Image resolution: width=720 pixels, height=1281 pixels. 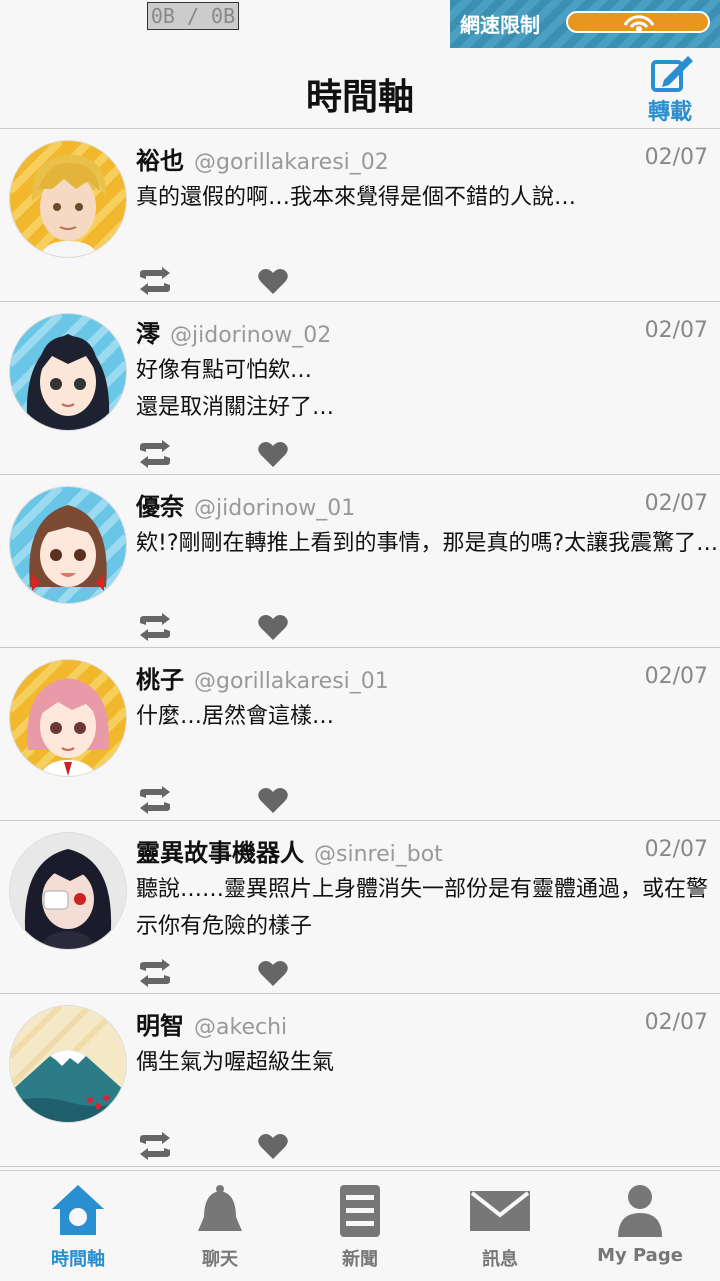 What do you see at coordinates (160, 161) in the screenshot?
I see `author-name: 裕也` at bounding box center [160, 161].